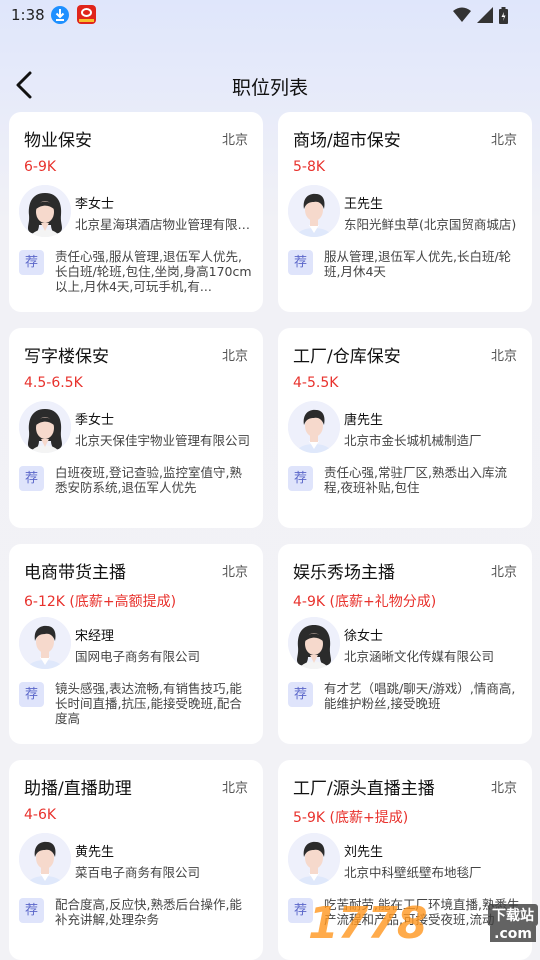  What do you see at coordinates (138, 656) in the screenshot?
I see `company-name: 国网电子商务有限公司` at bounding box center [138, 656].